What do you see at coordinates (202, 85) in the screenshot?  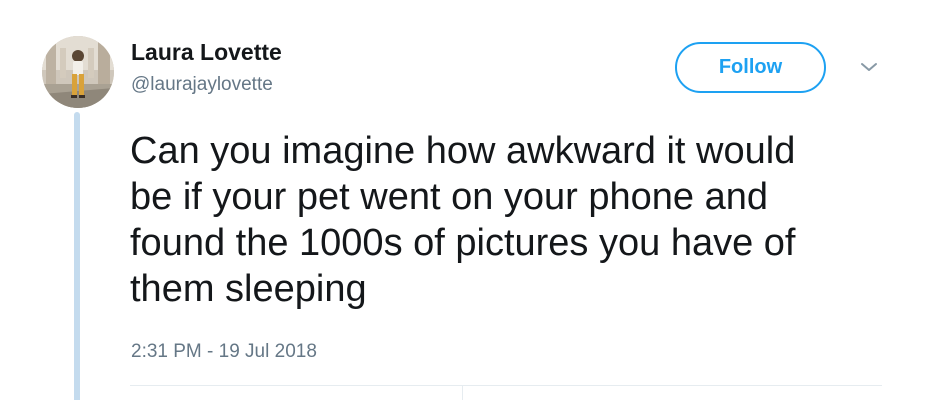 I see `author-handle: @laurajaylovette` at bounding box center [202, 85].